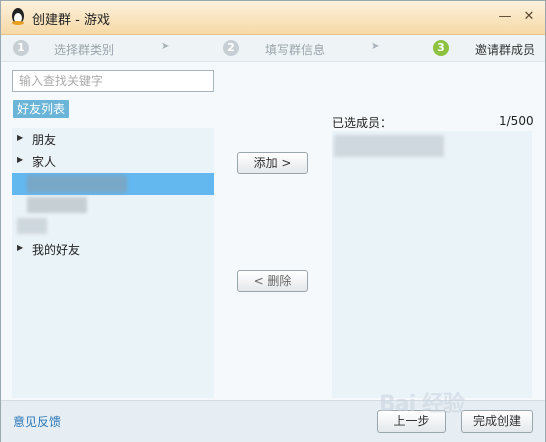 The height and width of the screenshot is (442, 546). What do you see at coordinates (113, 81) in the screenshot?
I see `search-input` at bounding box center [113, 81].